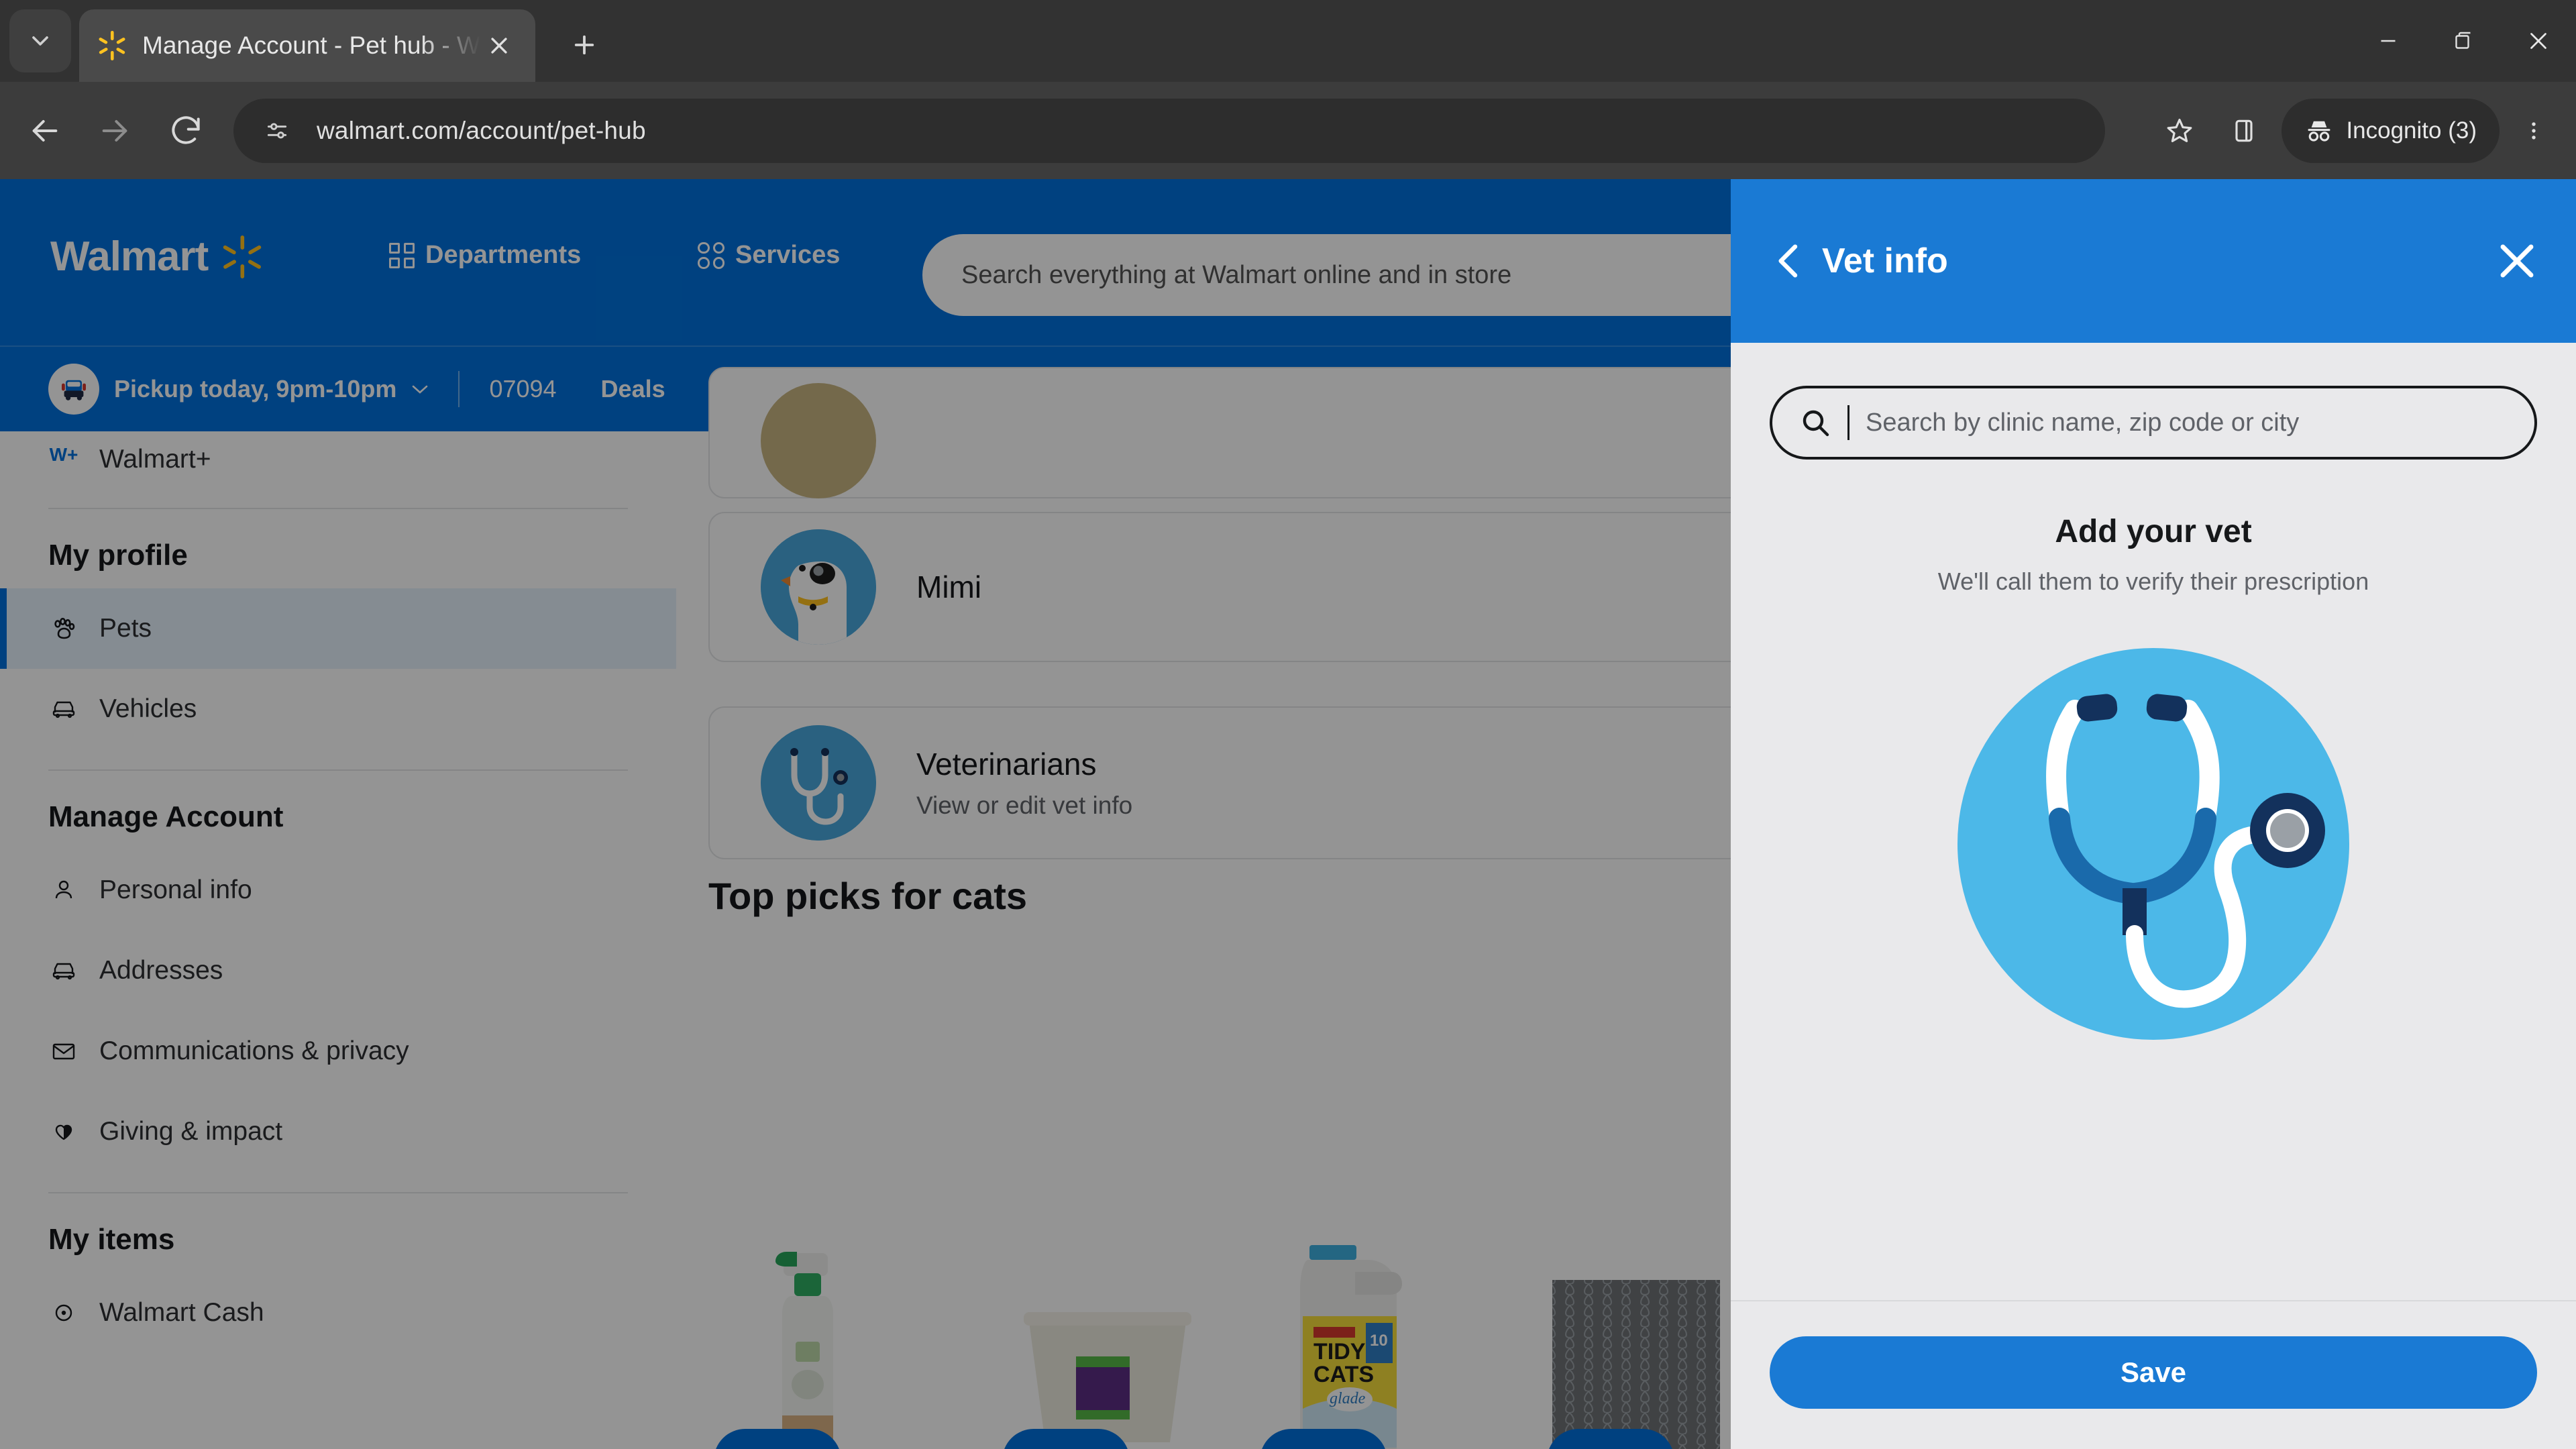  I want to click on window-restore-button, so click(2463, 41).